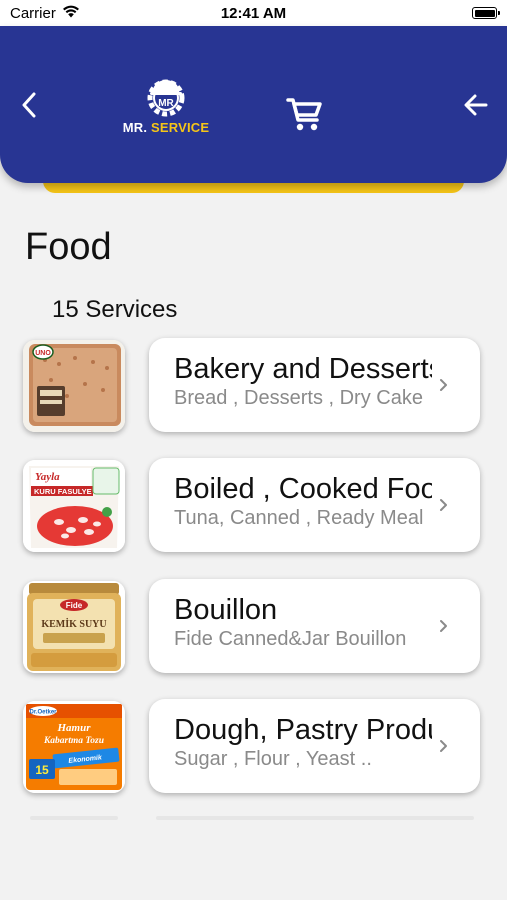 Image resolution: width=507 pixels, height=900 pixels. I want to click on service-card: Bouillon Fide Canned&Jar Bouillon, so click(314, 626).